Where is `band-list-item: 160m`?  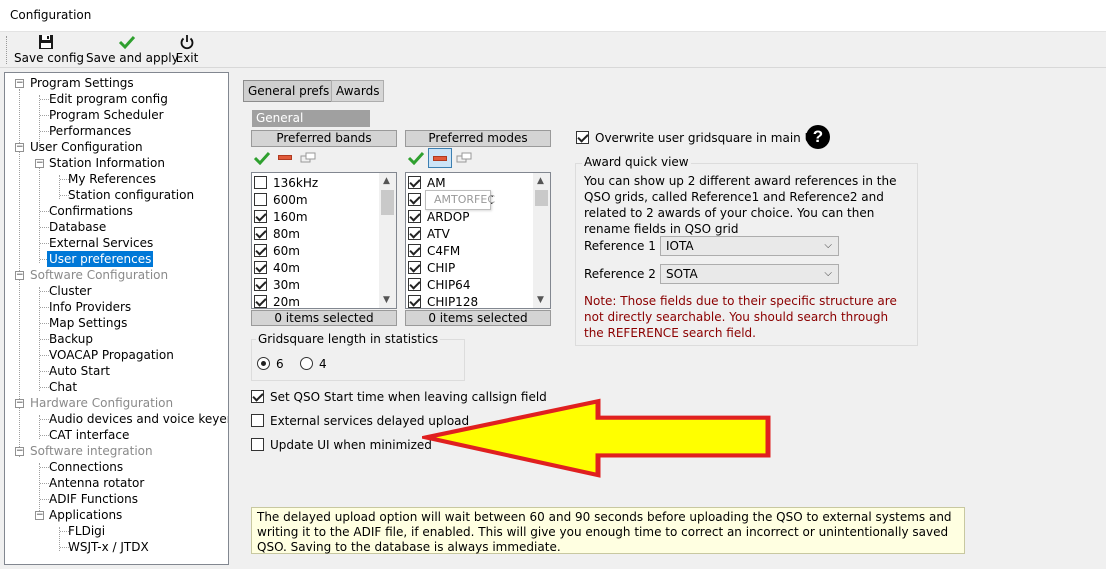 band-list-item: 160m is located at coordinates (281, 217).